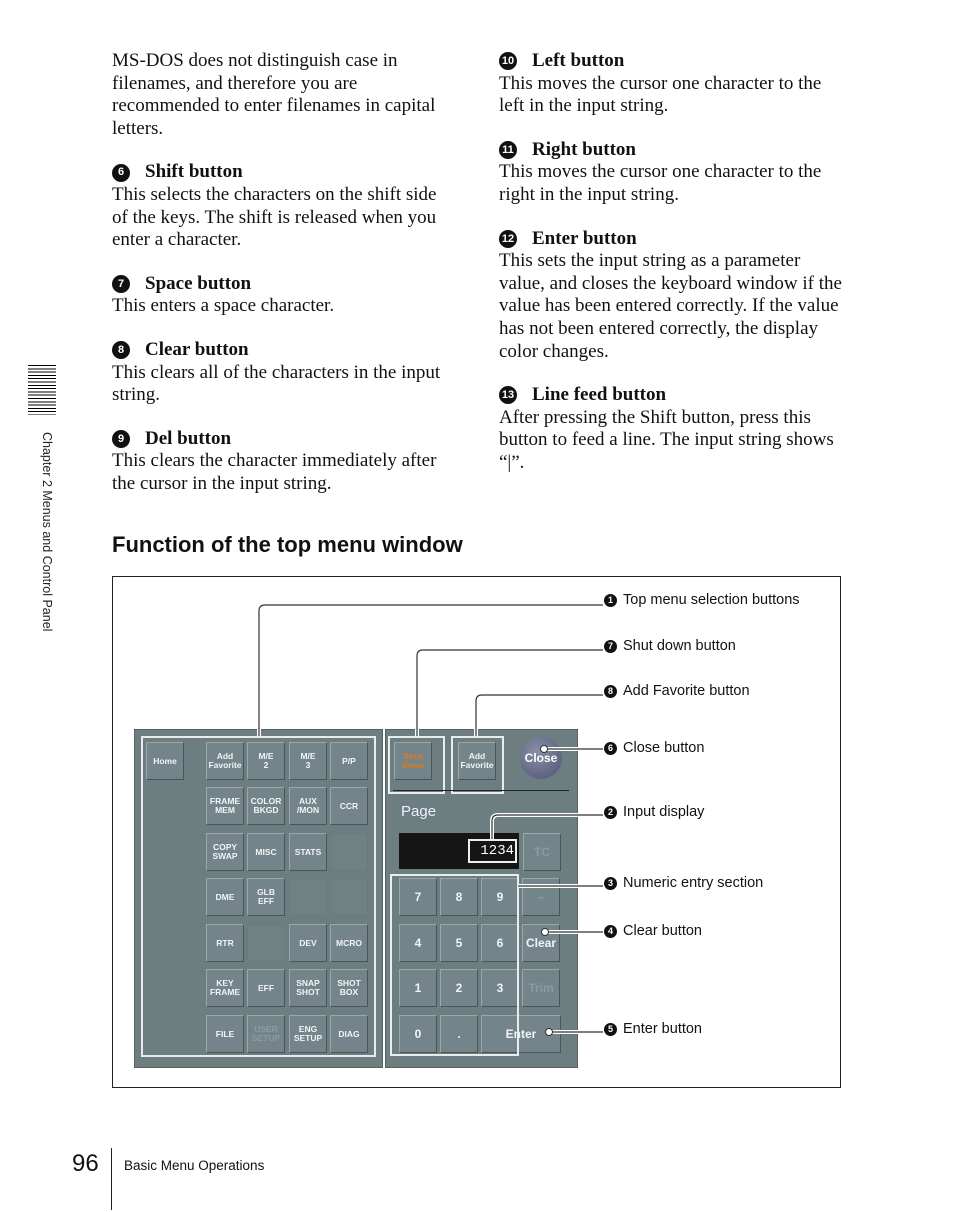  Describe the element at coordinates (508, 150) in the screenshot. I see `item-number-badge: 11` at that location.